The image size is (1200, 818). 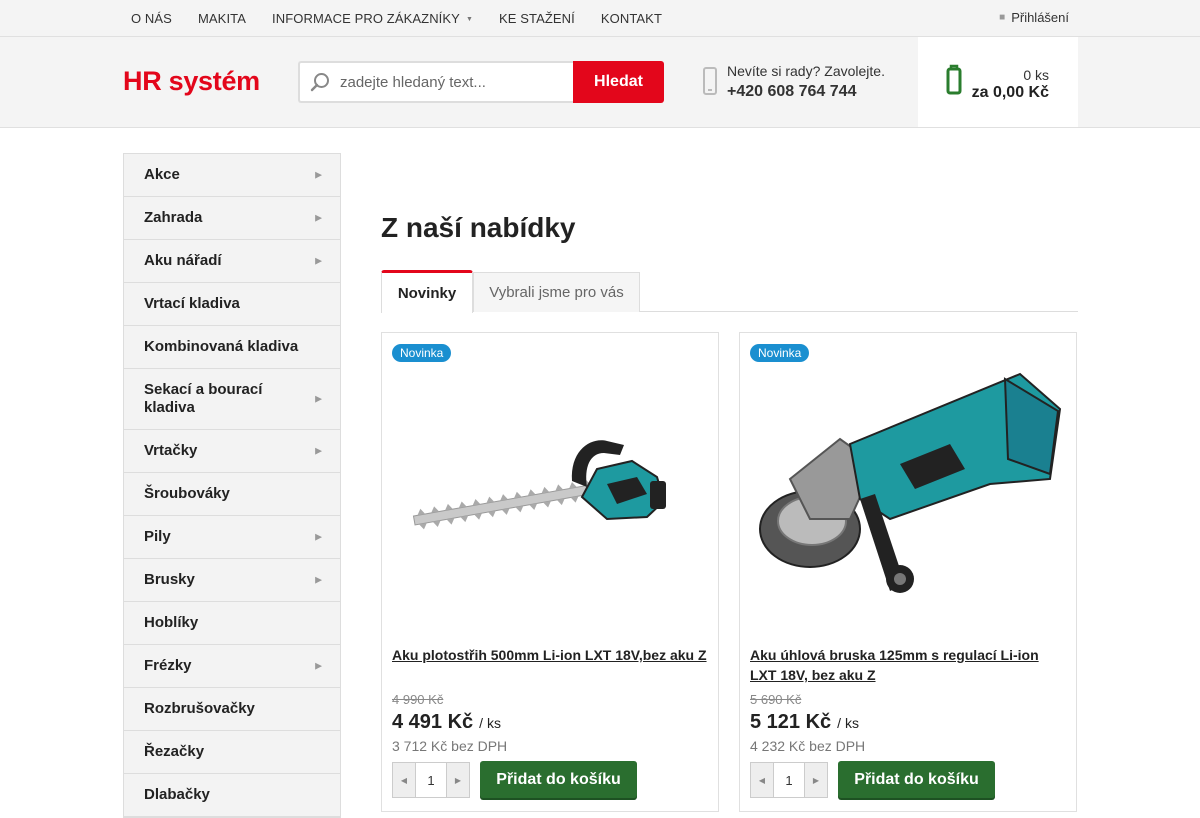 What do you see at coordinates (232, 218) in the screenshot?
I see `category-item-zahrada: Zahrada ▶` at bounding box center [232, 218].